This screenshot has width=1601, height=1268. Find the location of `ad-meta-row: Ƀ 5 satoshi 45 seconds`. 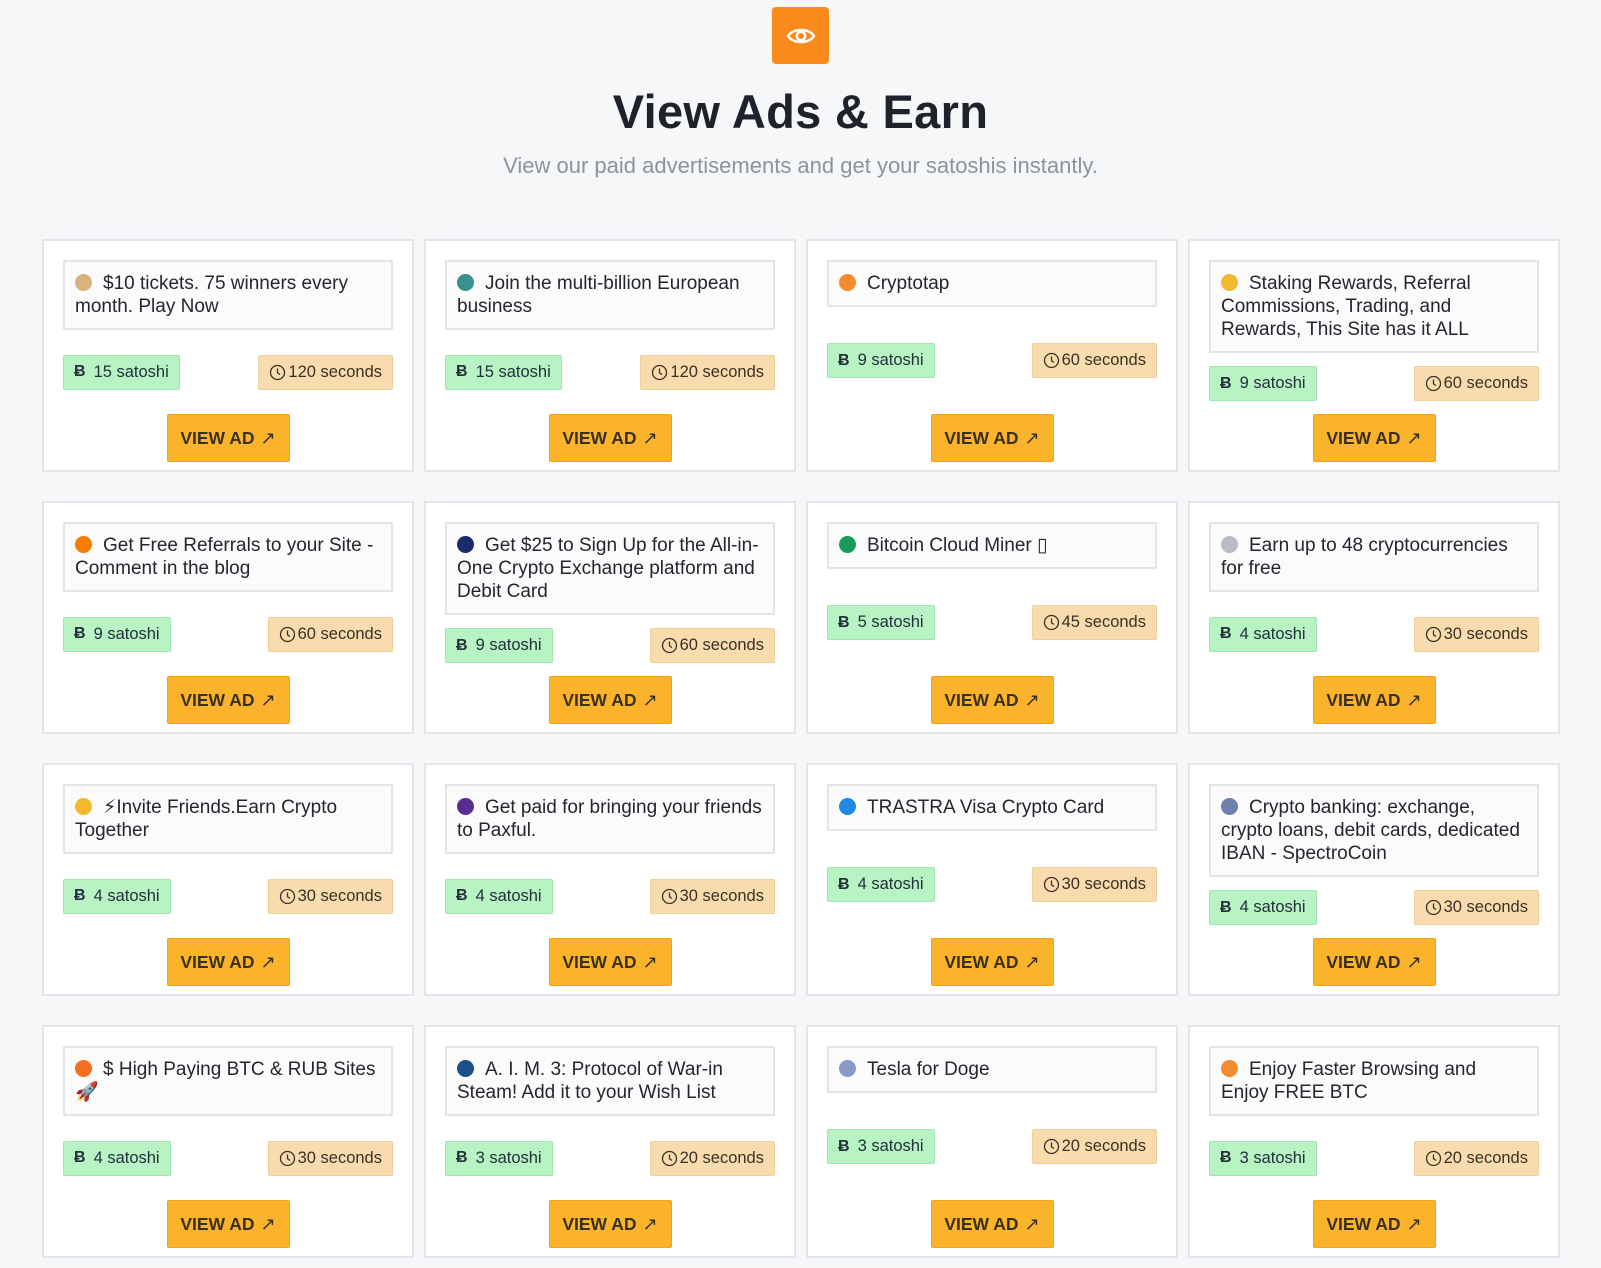

ad-meta-row: Ƀ 5 satoshi 45 seconds is located at coordinates (992, 622).